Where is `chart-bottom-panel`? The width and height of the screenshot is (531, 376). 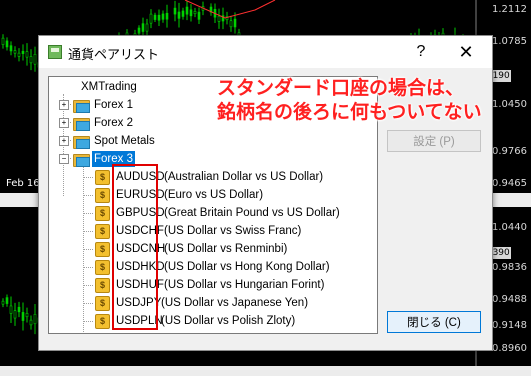 chart-bottom-panel is located at coordinates (265, 371).